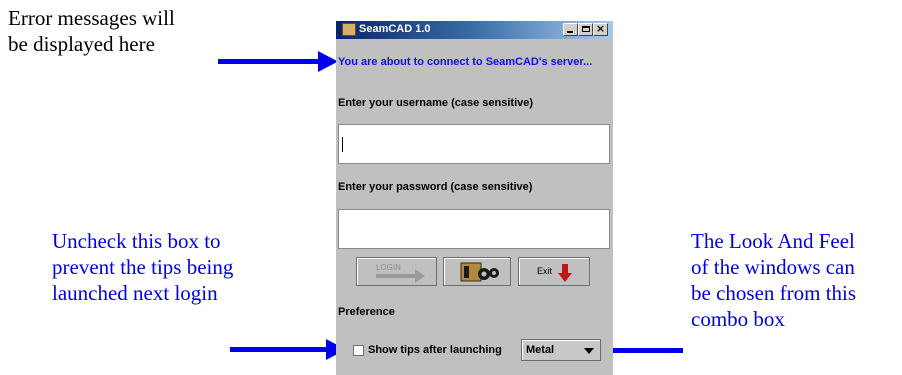  Describe the element at coordinates (342, 144) in the screenshot. I see `text-caret` at that location.